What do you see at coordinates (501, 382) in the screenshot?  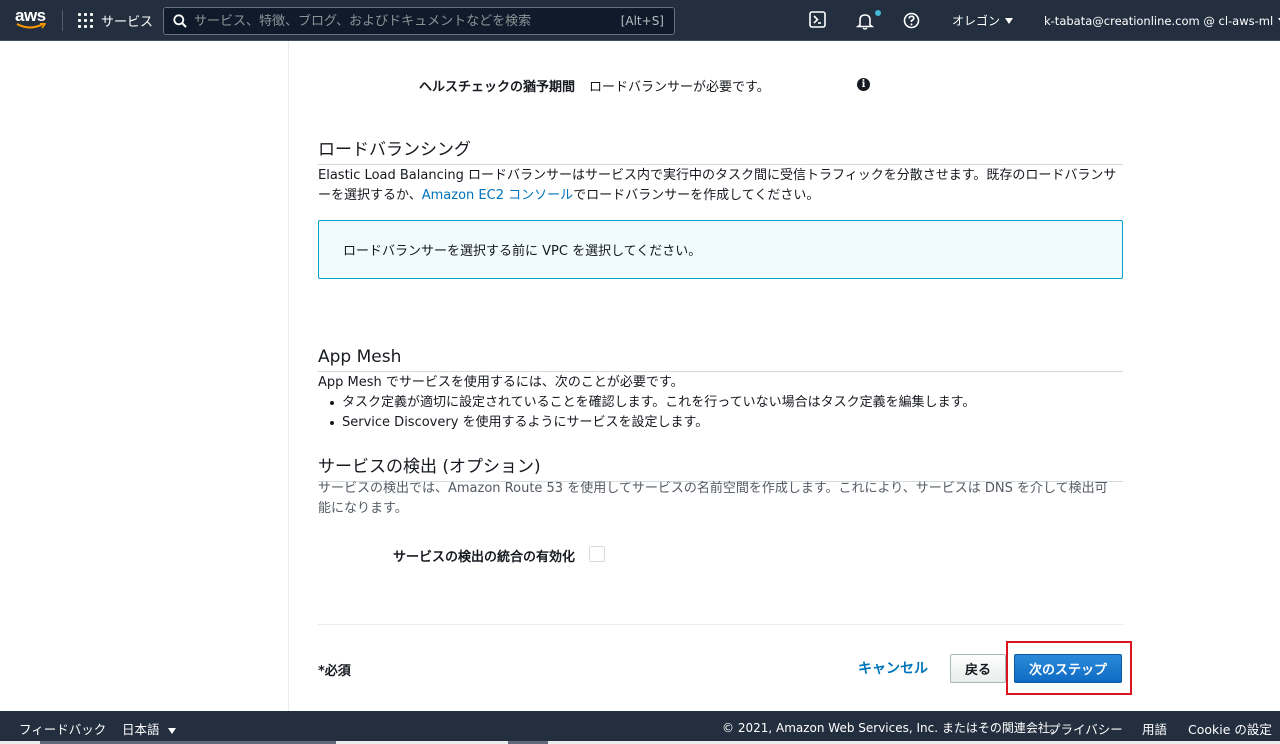 I see `app-mesh-intro: App Mesh でサービスを使用するには、次のことが必要です。` at bounding box center [501, 382].